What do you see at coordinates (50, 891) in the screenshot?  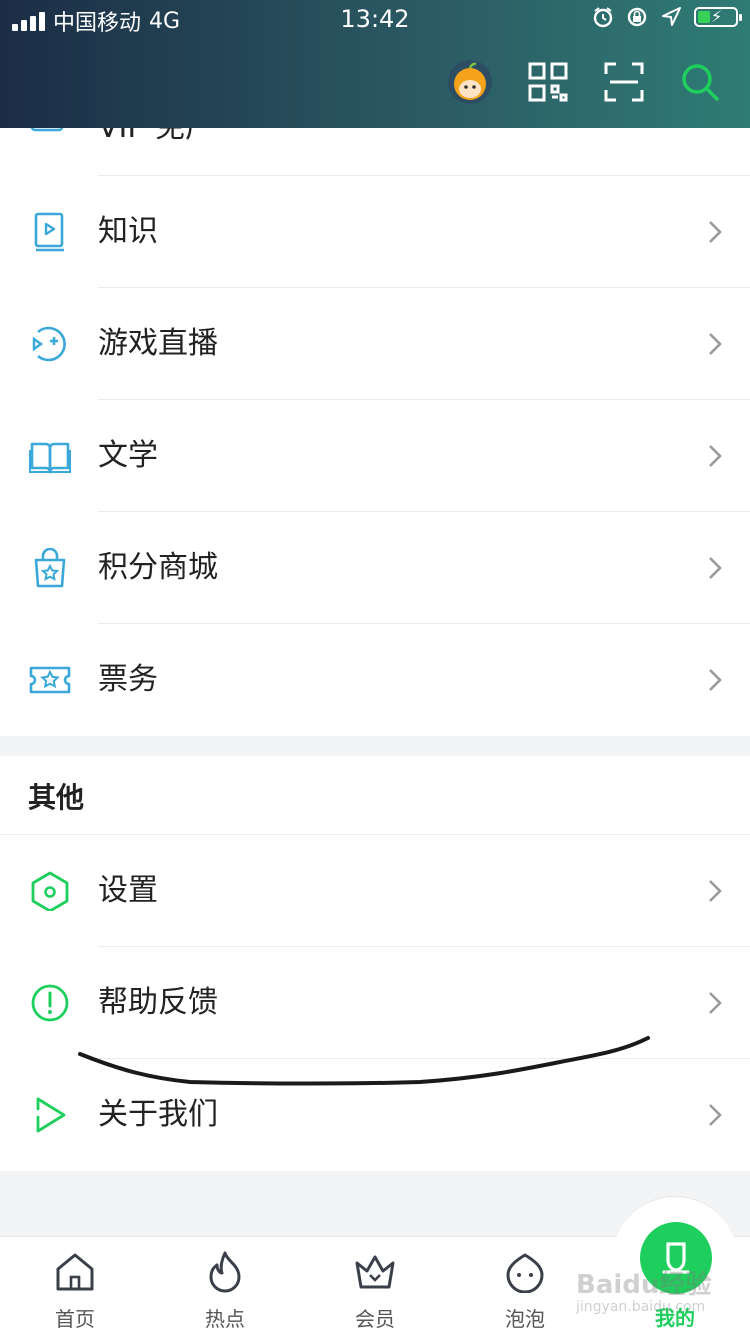 I see `settings-icon` at bounding box center [50, 891].